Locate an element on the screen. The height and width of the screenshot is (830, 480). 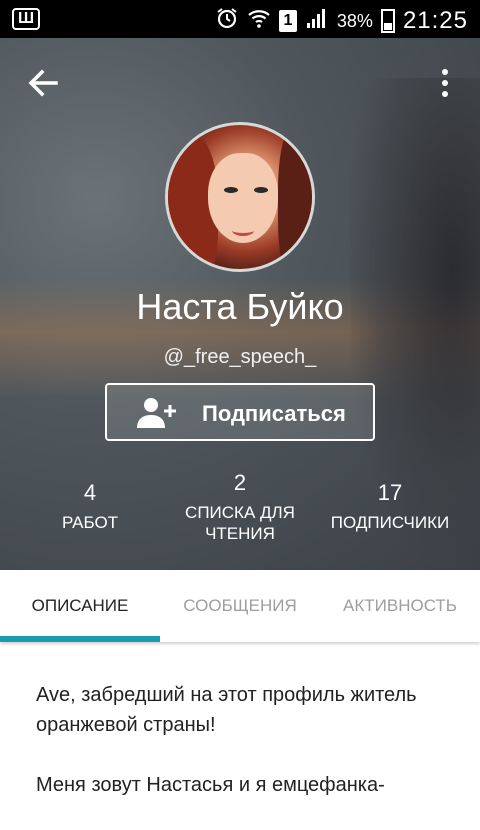
sim-card-icon: 1 is located at coordinates (287, 21).